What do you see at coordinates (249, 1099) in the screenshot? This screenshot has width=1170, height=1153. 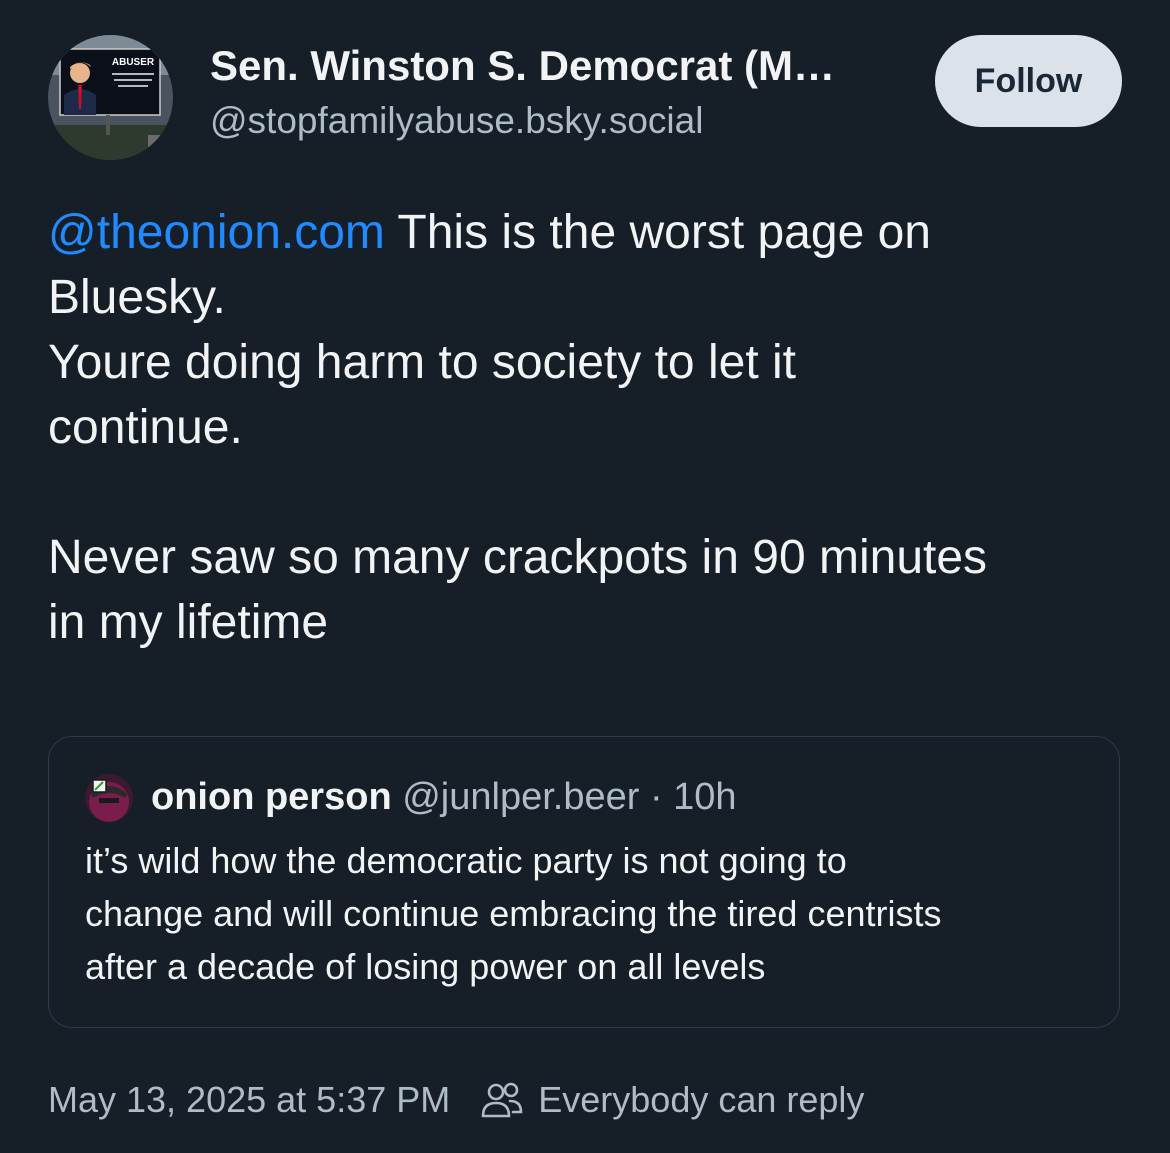 I see `post-timestamp: May 13, 2025 at 5:37 PM` at bounding box center [249, 1099].